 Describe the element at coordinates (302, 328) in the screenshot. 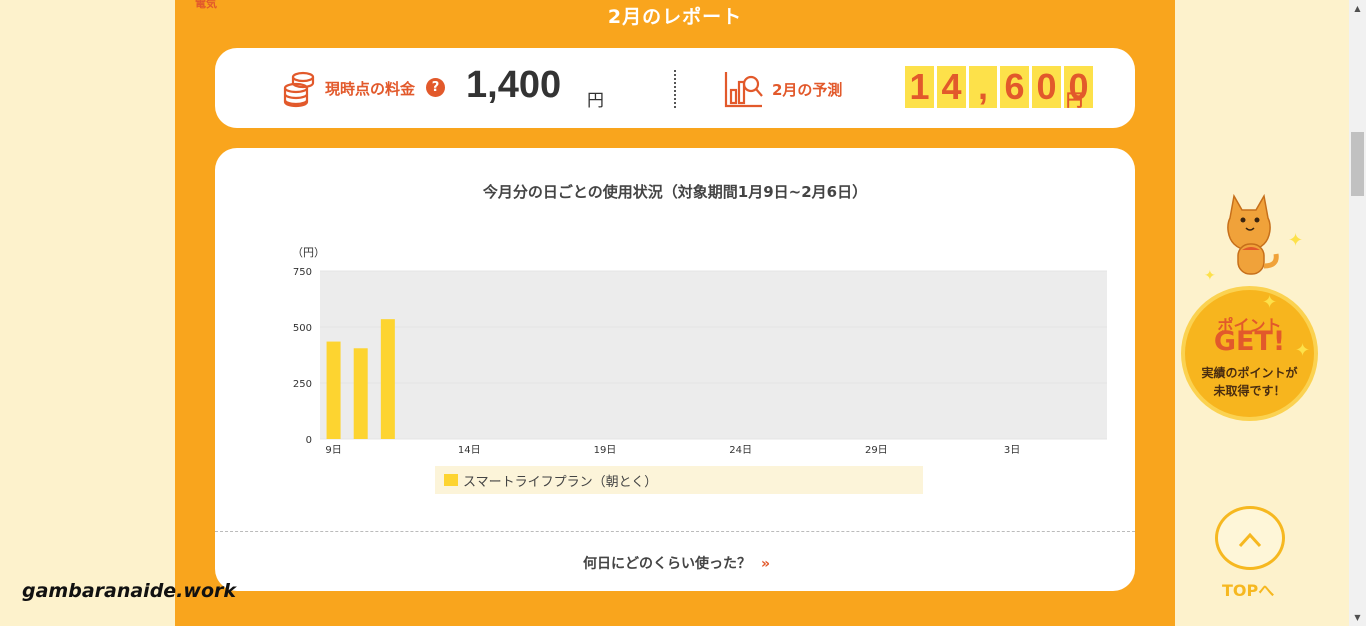

I see `y-tick-label: 500` at that location.